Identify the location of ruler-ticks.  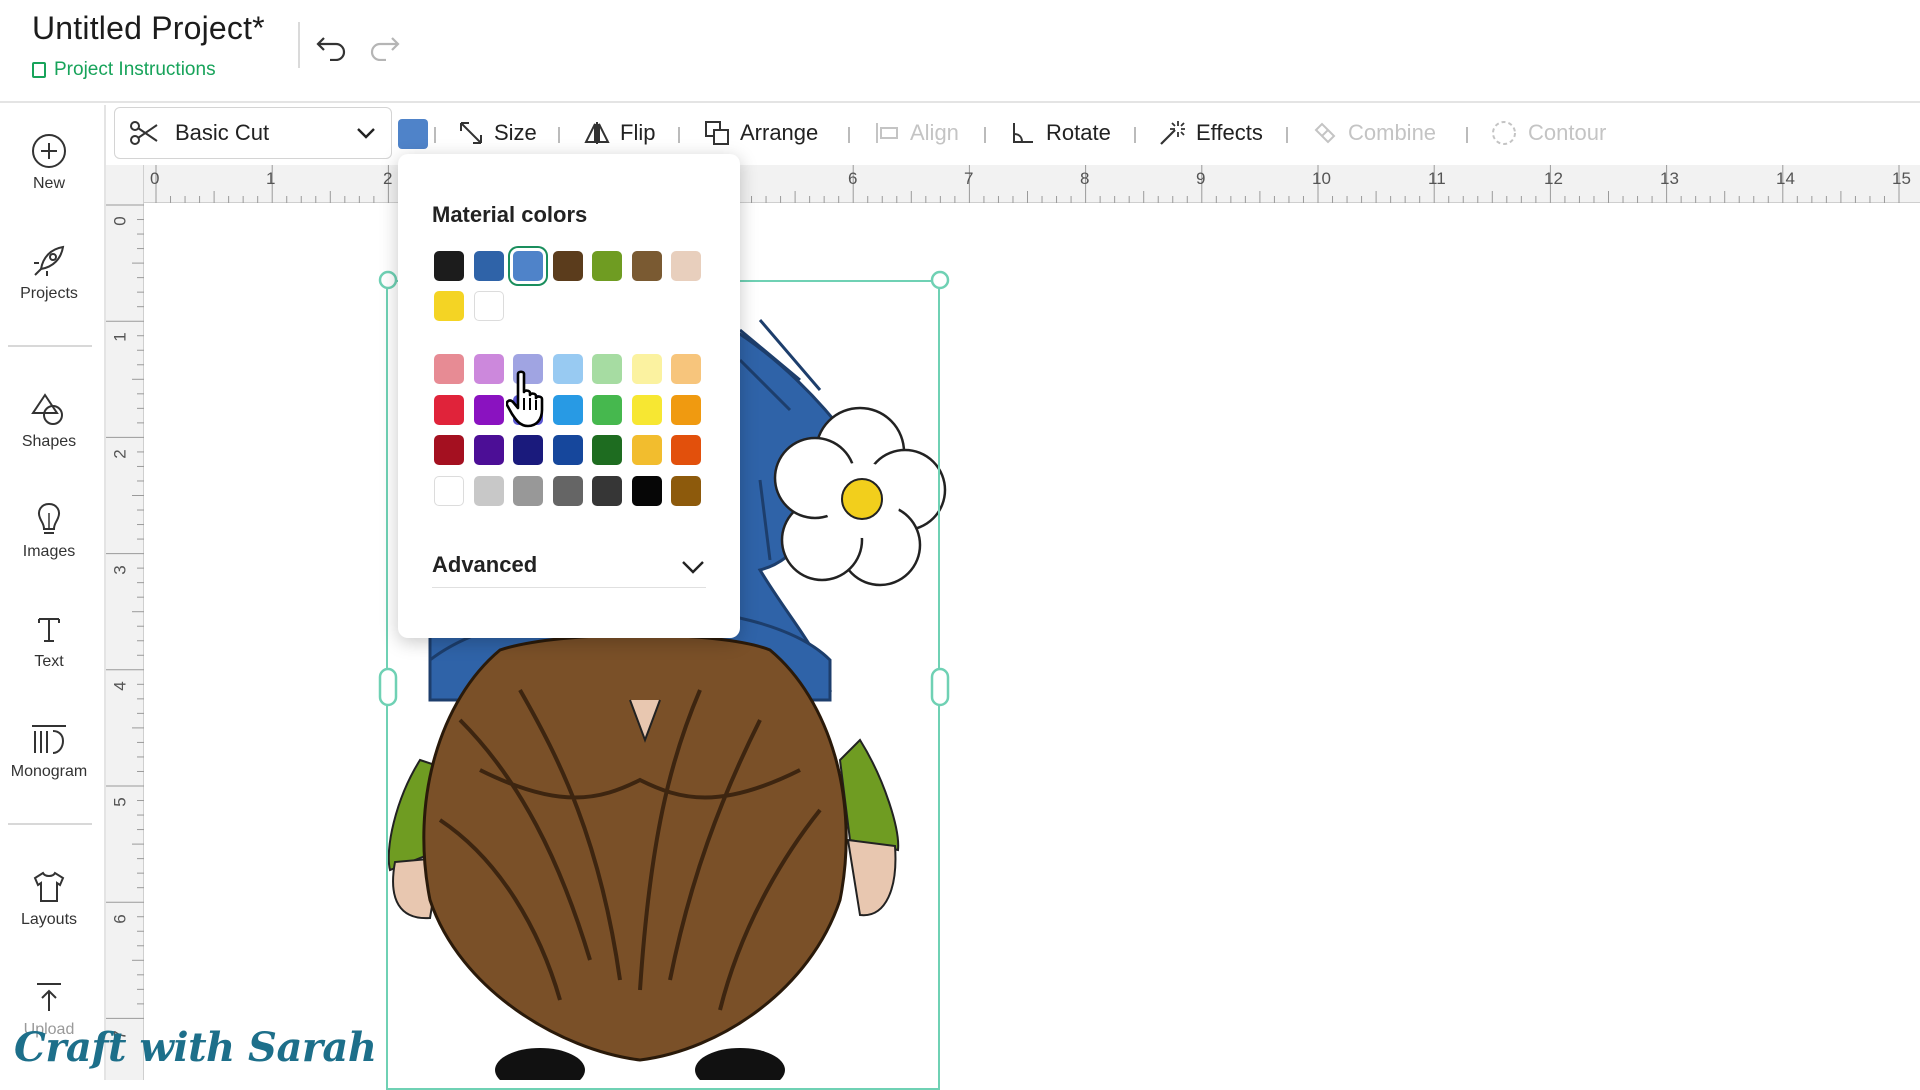
(1027, 184).